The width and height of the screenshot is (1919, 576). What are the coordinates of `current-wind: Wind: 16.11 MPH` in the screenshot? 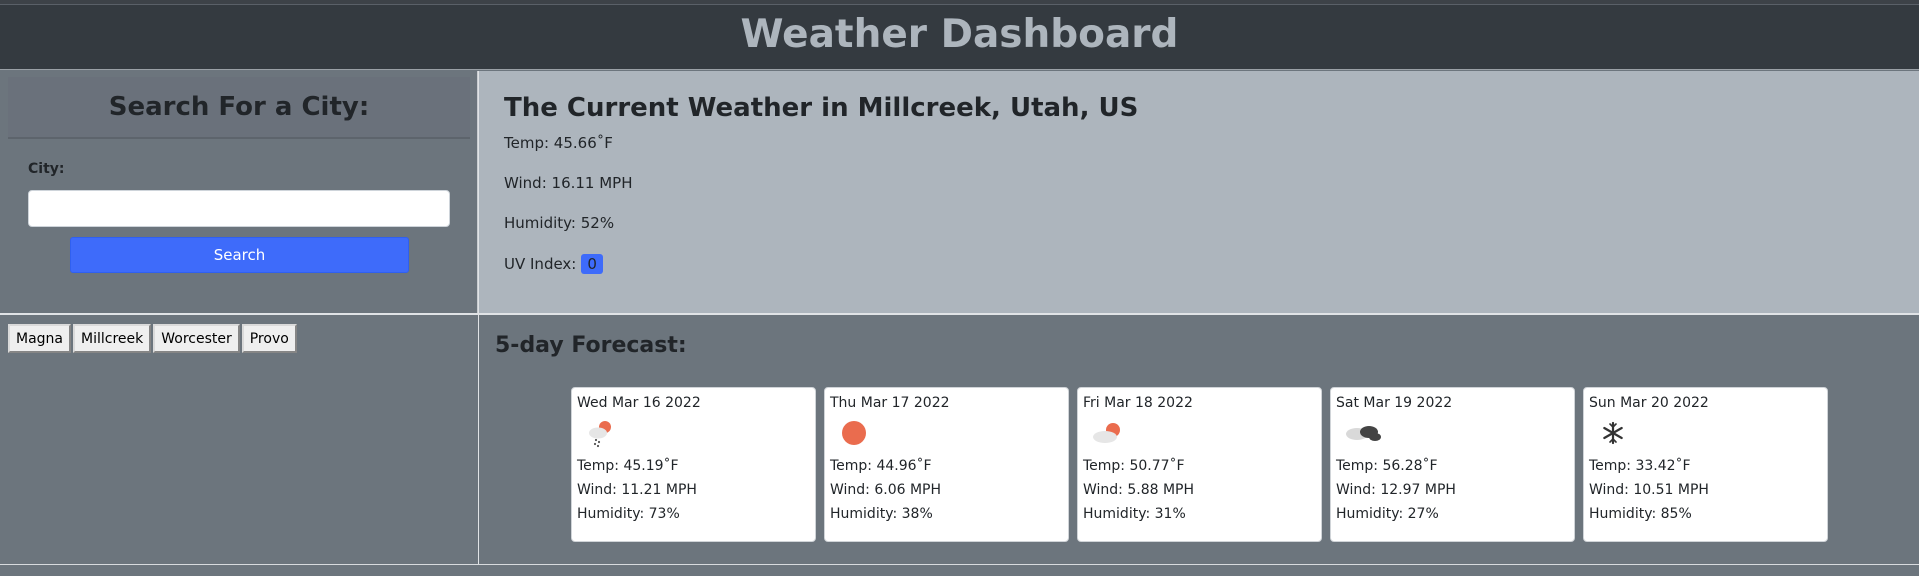 It's located at (568, 183).